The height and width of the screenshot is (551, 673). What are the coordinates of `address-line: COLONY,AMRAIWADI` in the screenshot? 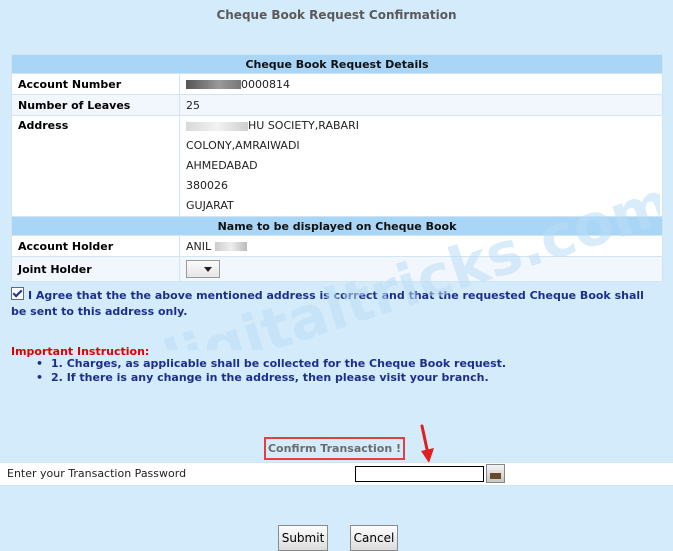 It's located at (243, 145).